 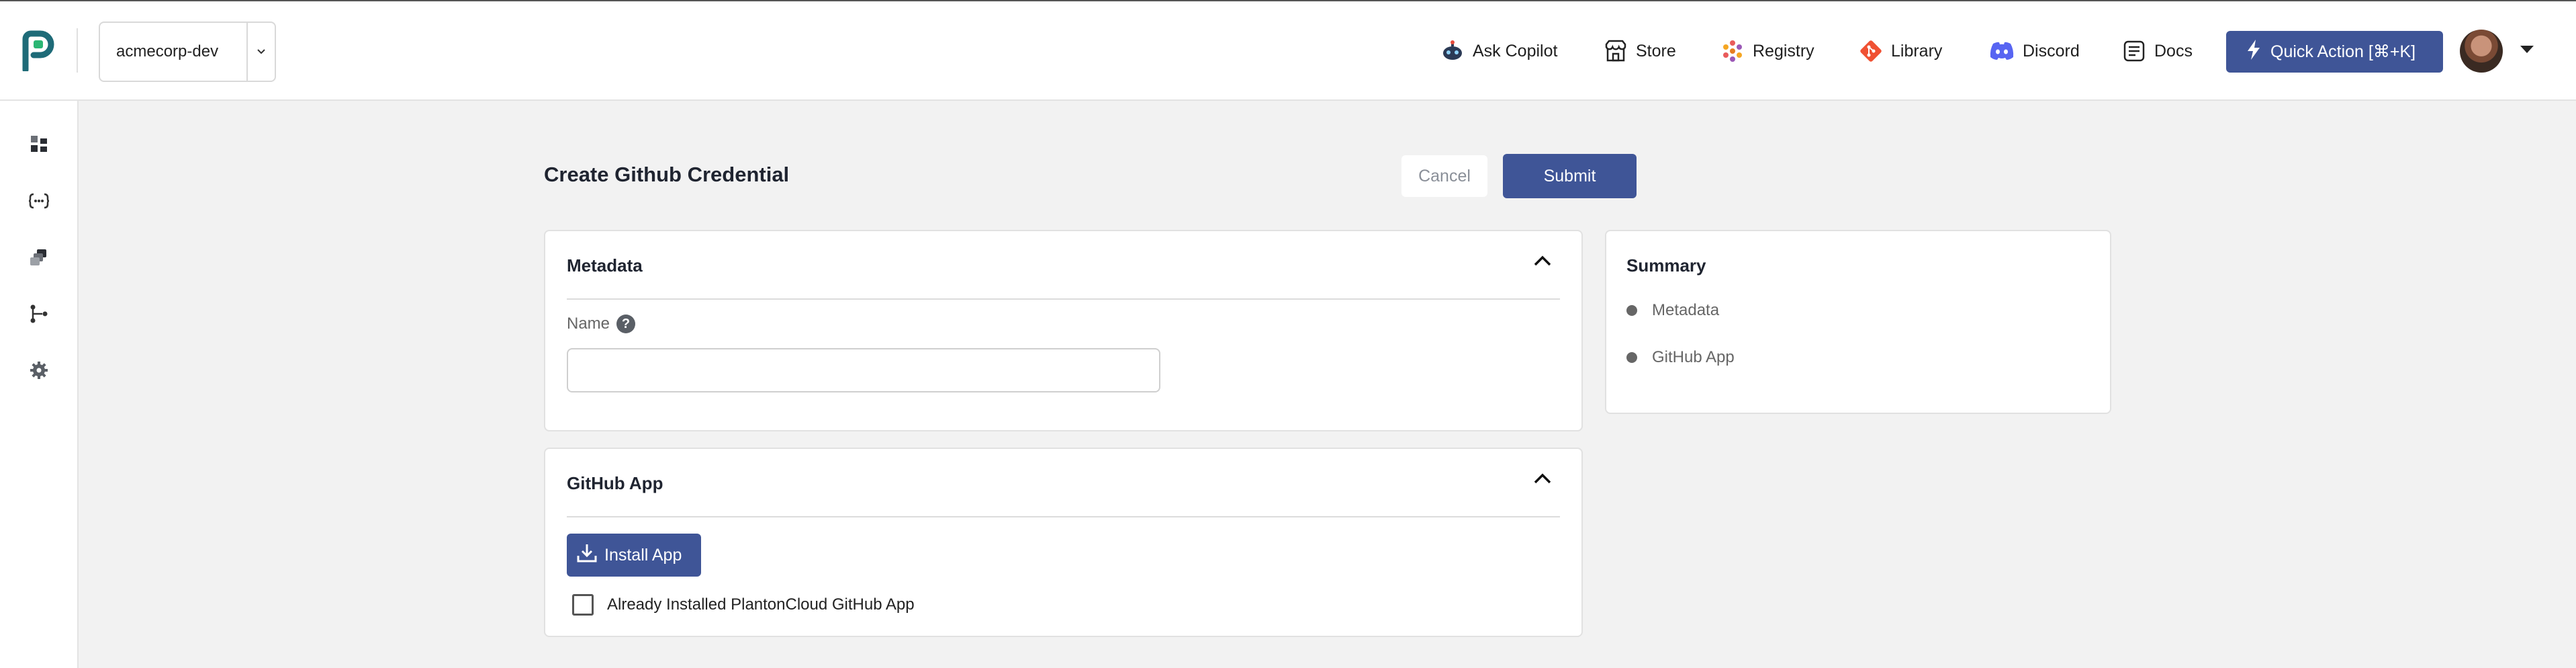 What do you see at coordinates (39, 201) in the screenshot?
I see `api-icon` at bounding box center [39, 201].